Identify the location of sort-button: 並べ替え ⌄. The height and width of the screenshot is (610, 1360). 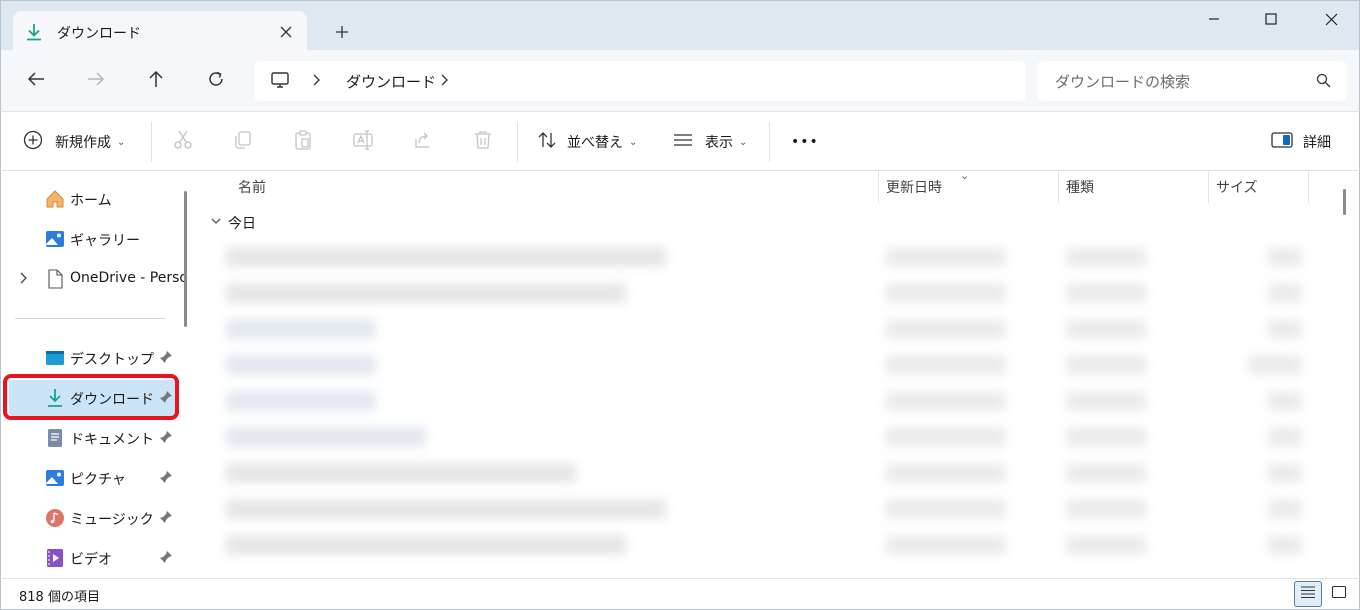
(587, 142).